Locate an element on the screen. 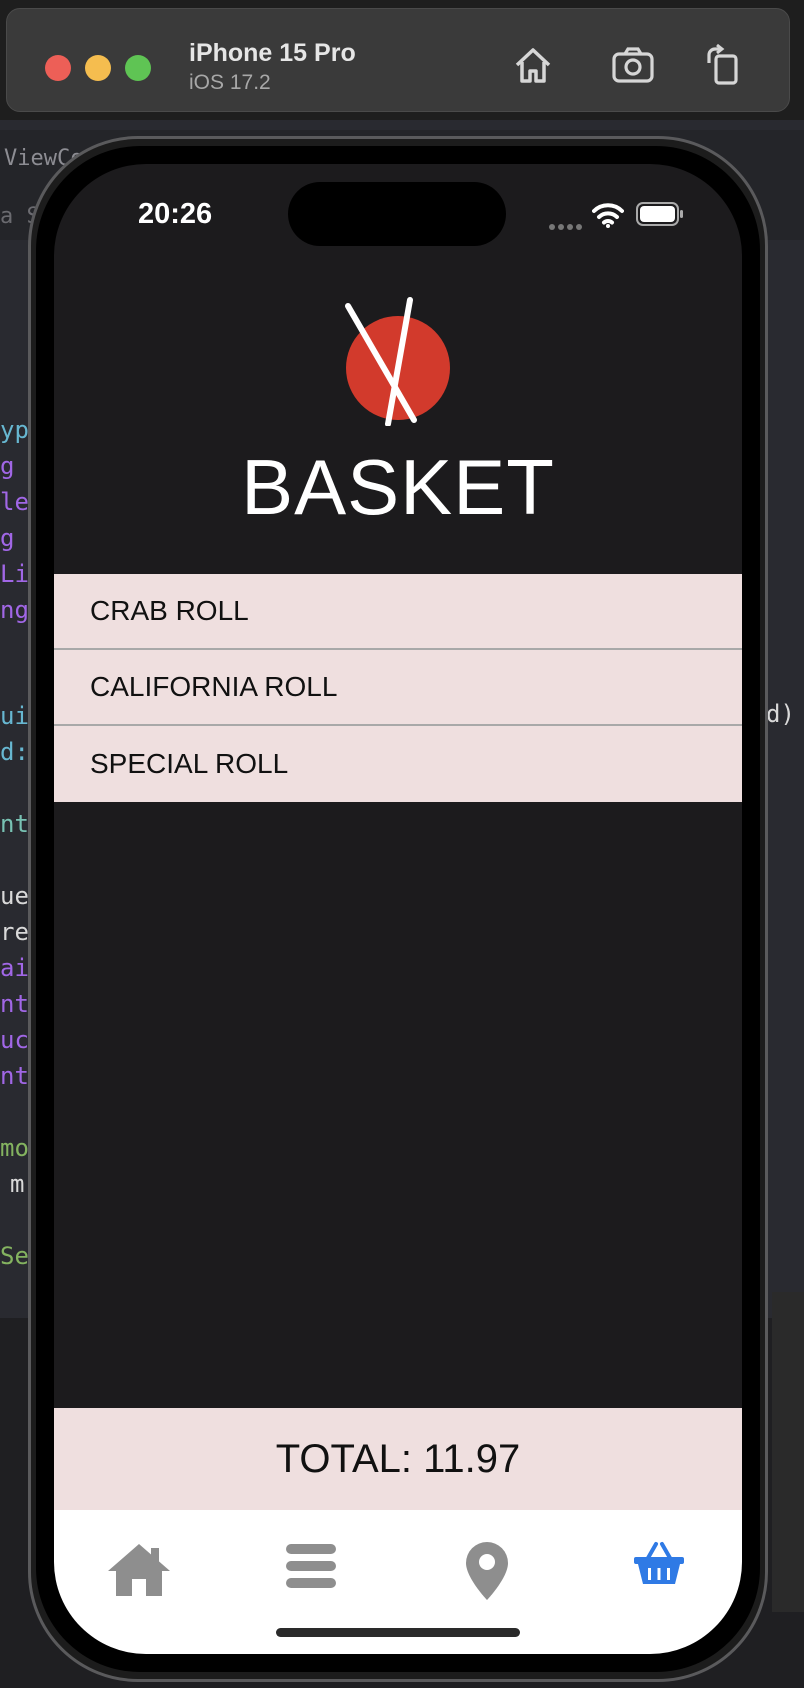 Image resolution: width=804 pixels, height=1688 pixels. zoom-window-button is located at coordinates (138, 68).